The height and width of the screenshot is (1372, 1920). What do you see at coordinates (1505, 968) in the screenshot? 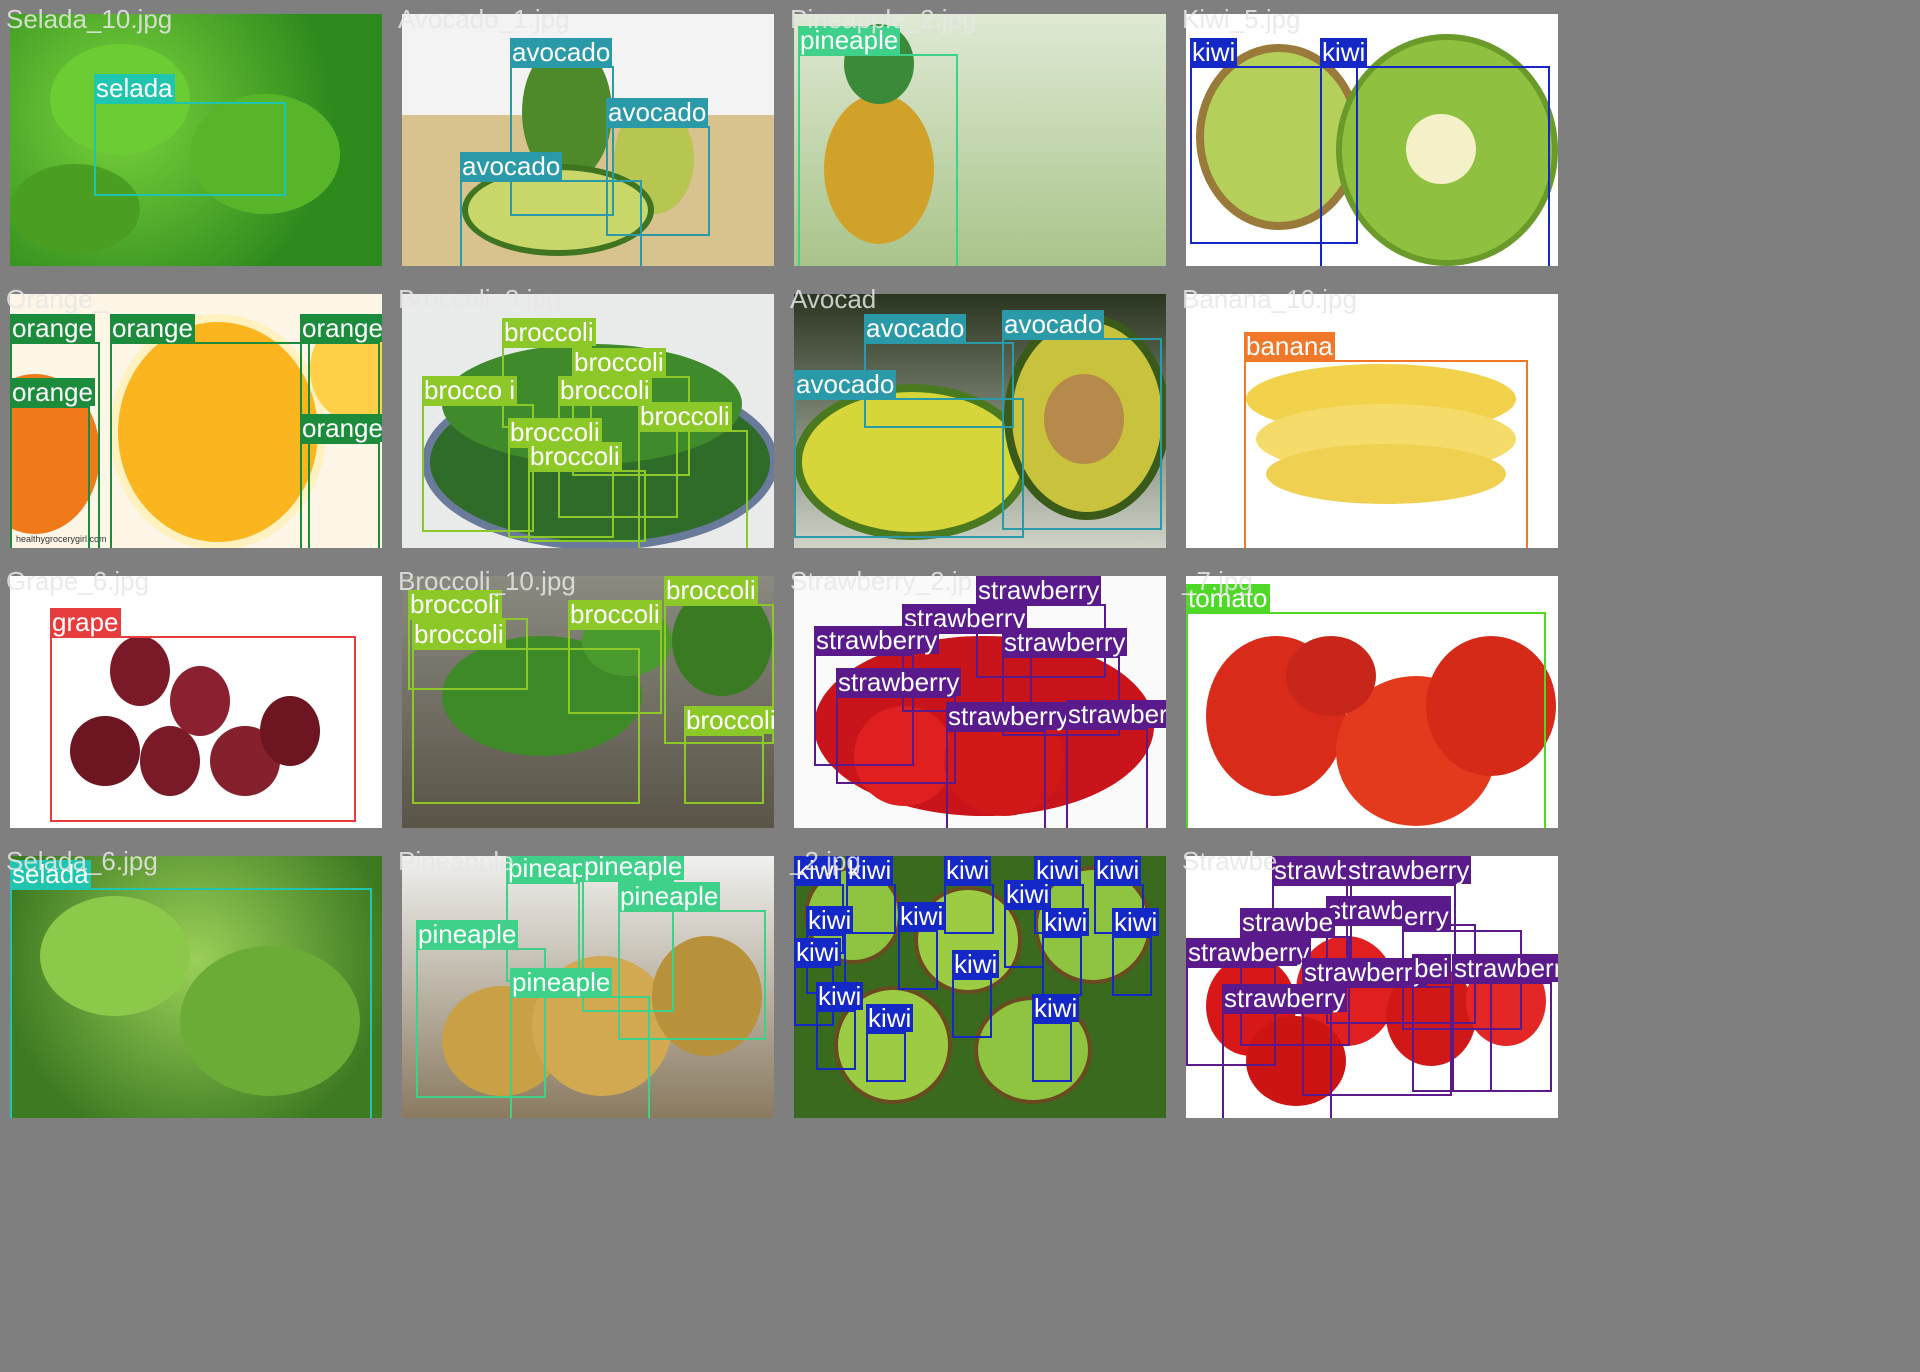
I see `detection-label: strawberr` at bounding box center [1505, 968].